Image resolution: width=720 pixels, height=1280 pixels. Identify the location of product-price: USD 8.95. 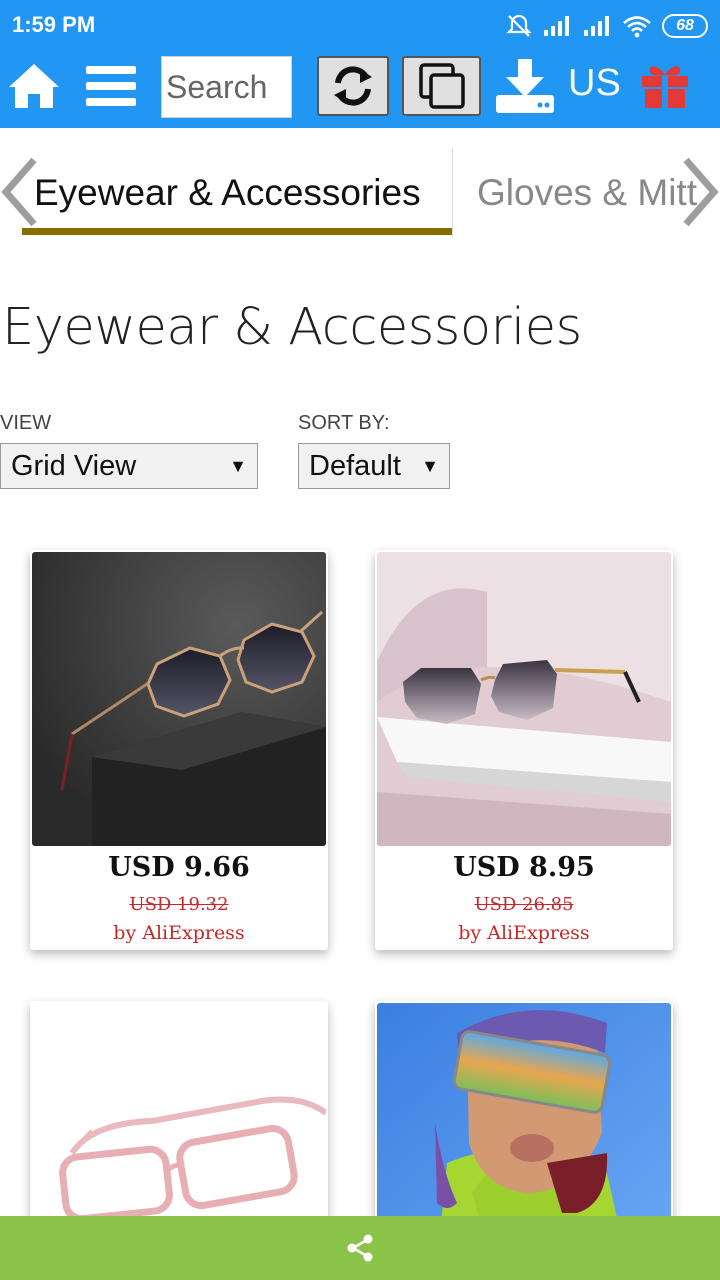
(524, 867).